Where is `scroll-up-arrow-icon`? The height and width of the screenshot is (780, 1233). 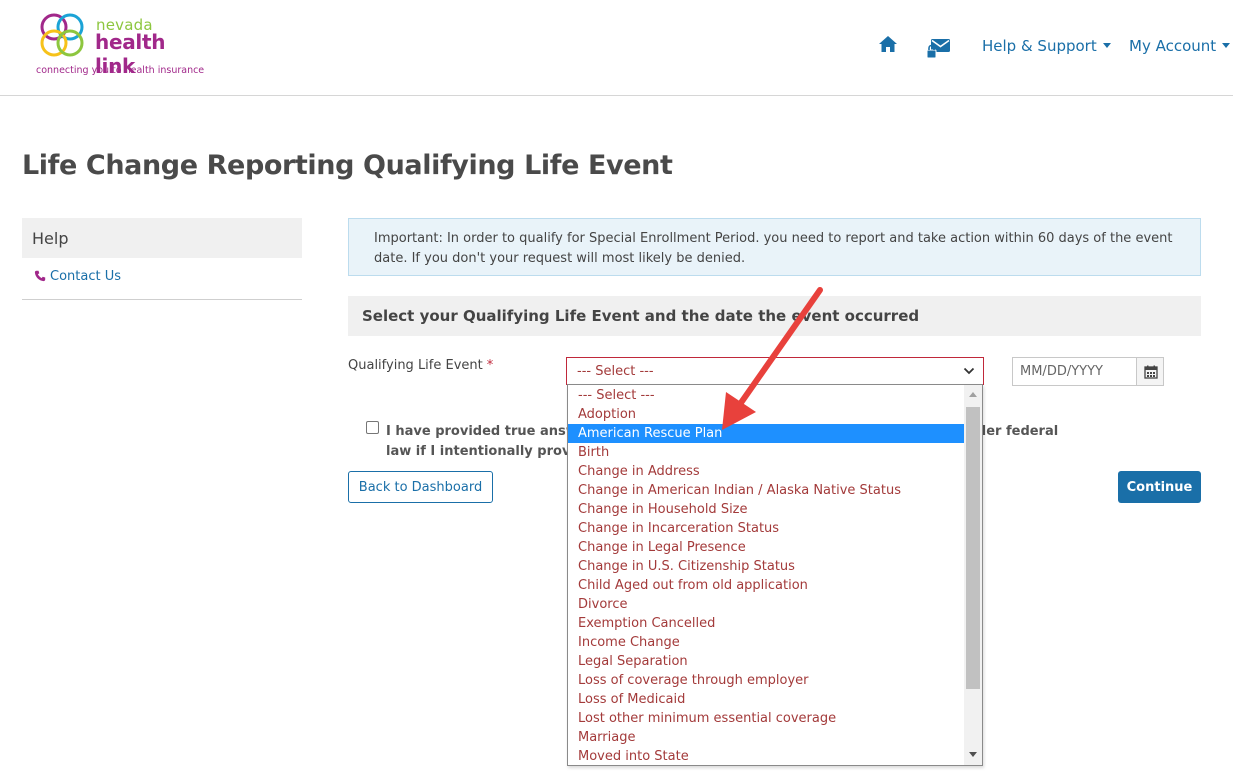 scroll-up-arrow-icon is located at coordinates (973, 395).